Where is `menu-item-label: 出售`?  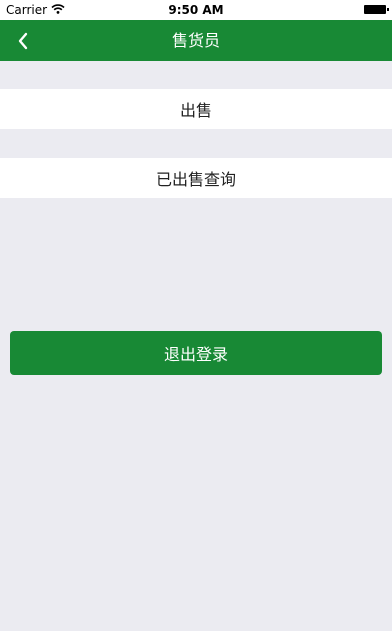
menu-item-label: 出售 is located at coordinates (195, 110).